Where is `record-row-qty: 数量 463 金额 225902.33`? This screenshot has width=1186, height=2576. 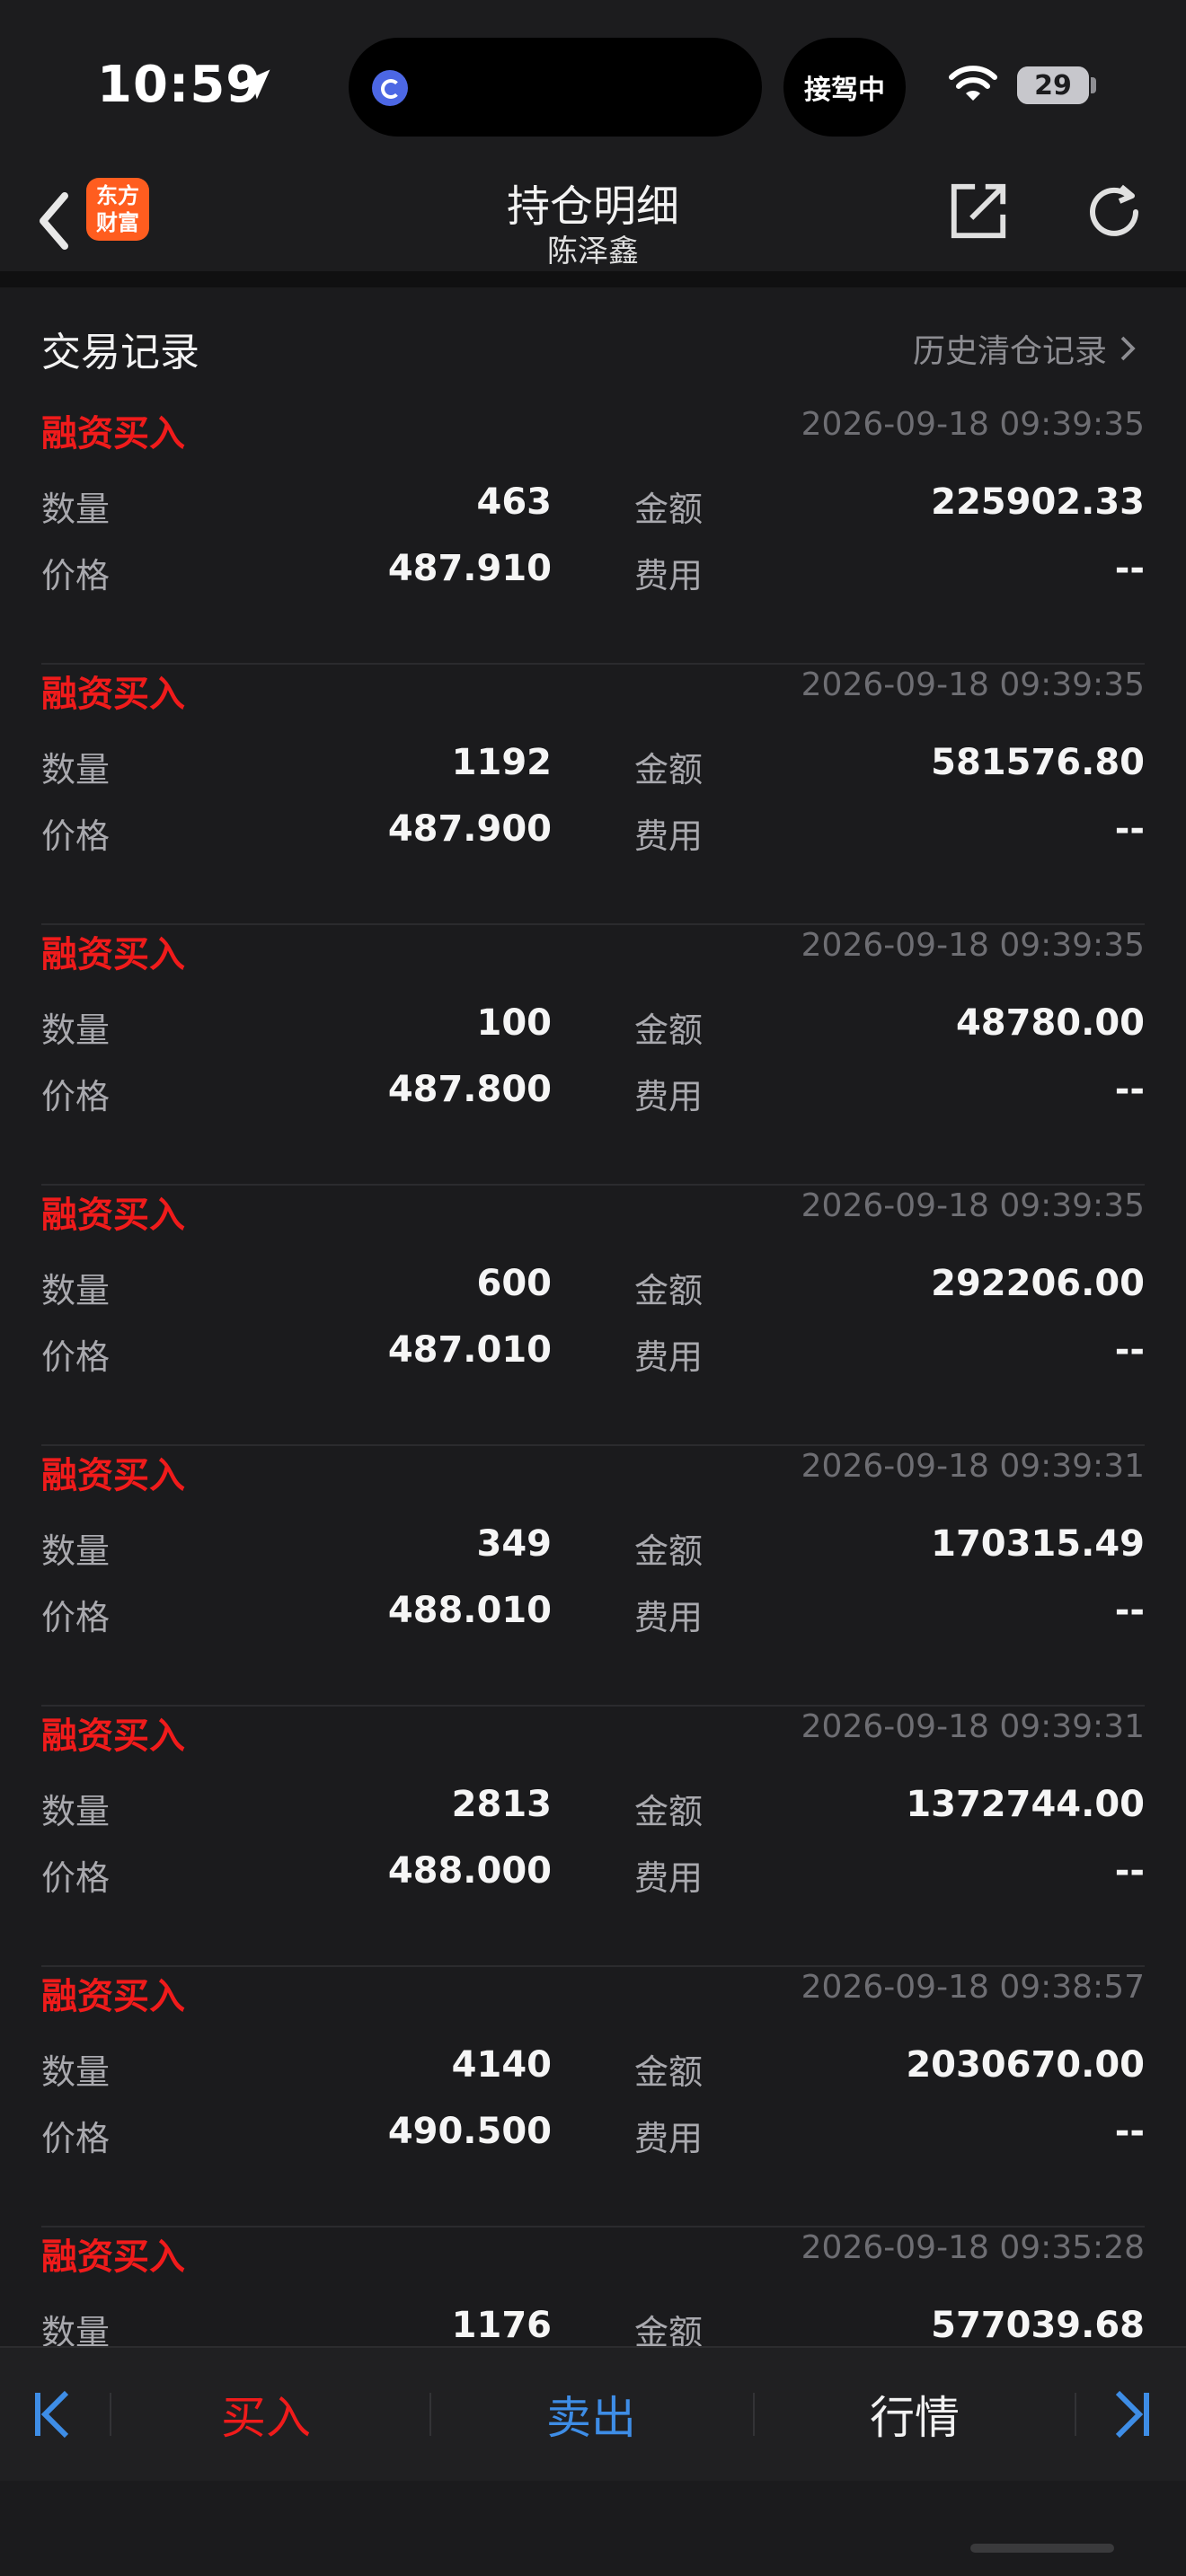
record-row-qty: 数量 463 金额 225902.33 is located at coordinates (593, 508).